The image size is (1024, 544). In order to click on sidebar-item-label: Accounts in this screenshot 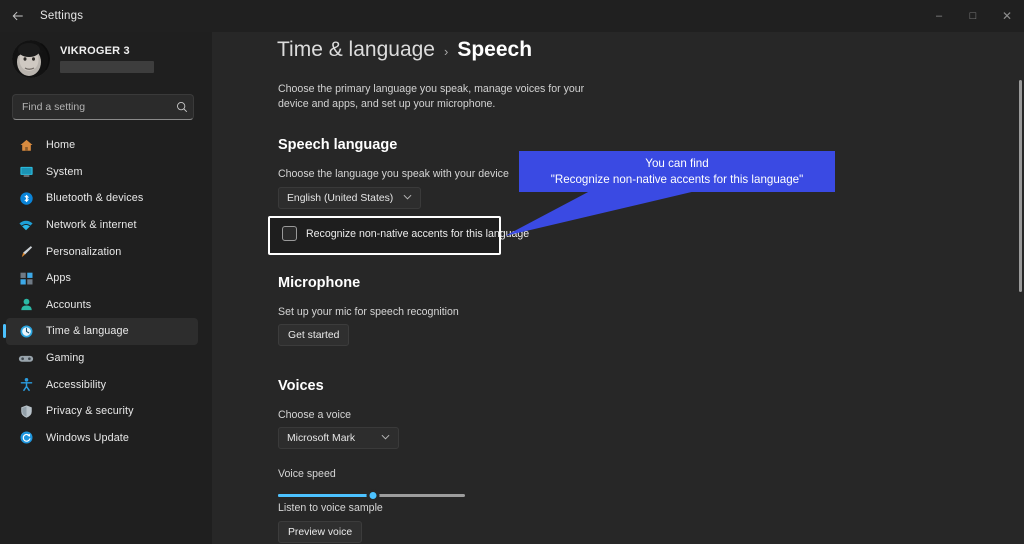, I will do `click(69, 304)`.